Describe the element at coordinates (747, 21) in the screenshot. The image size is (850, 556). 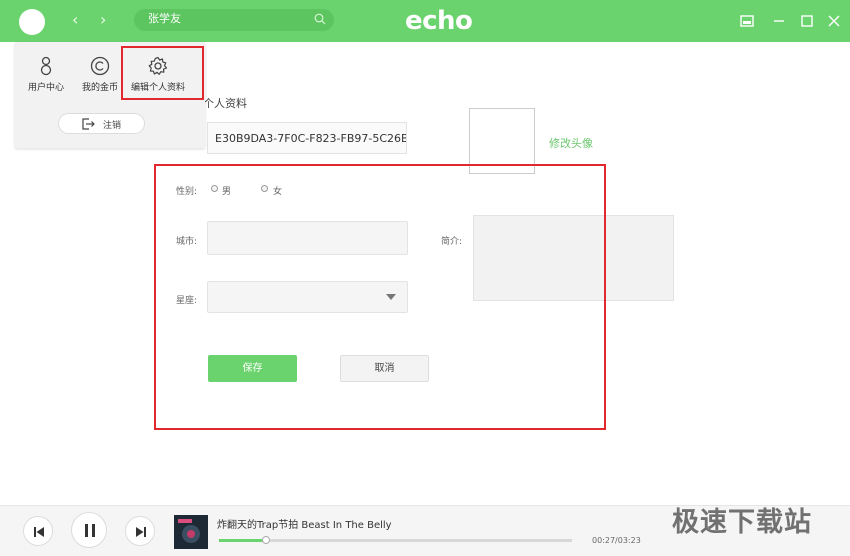
I see `mini-mode-icon` at that location.